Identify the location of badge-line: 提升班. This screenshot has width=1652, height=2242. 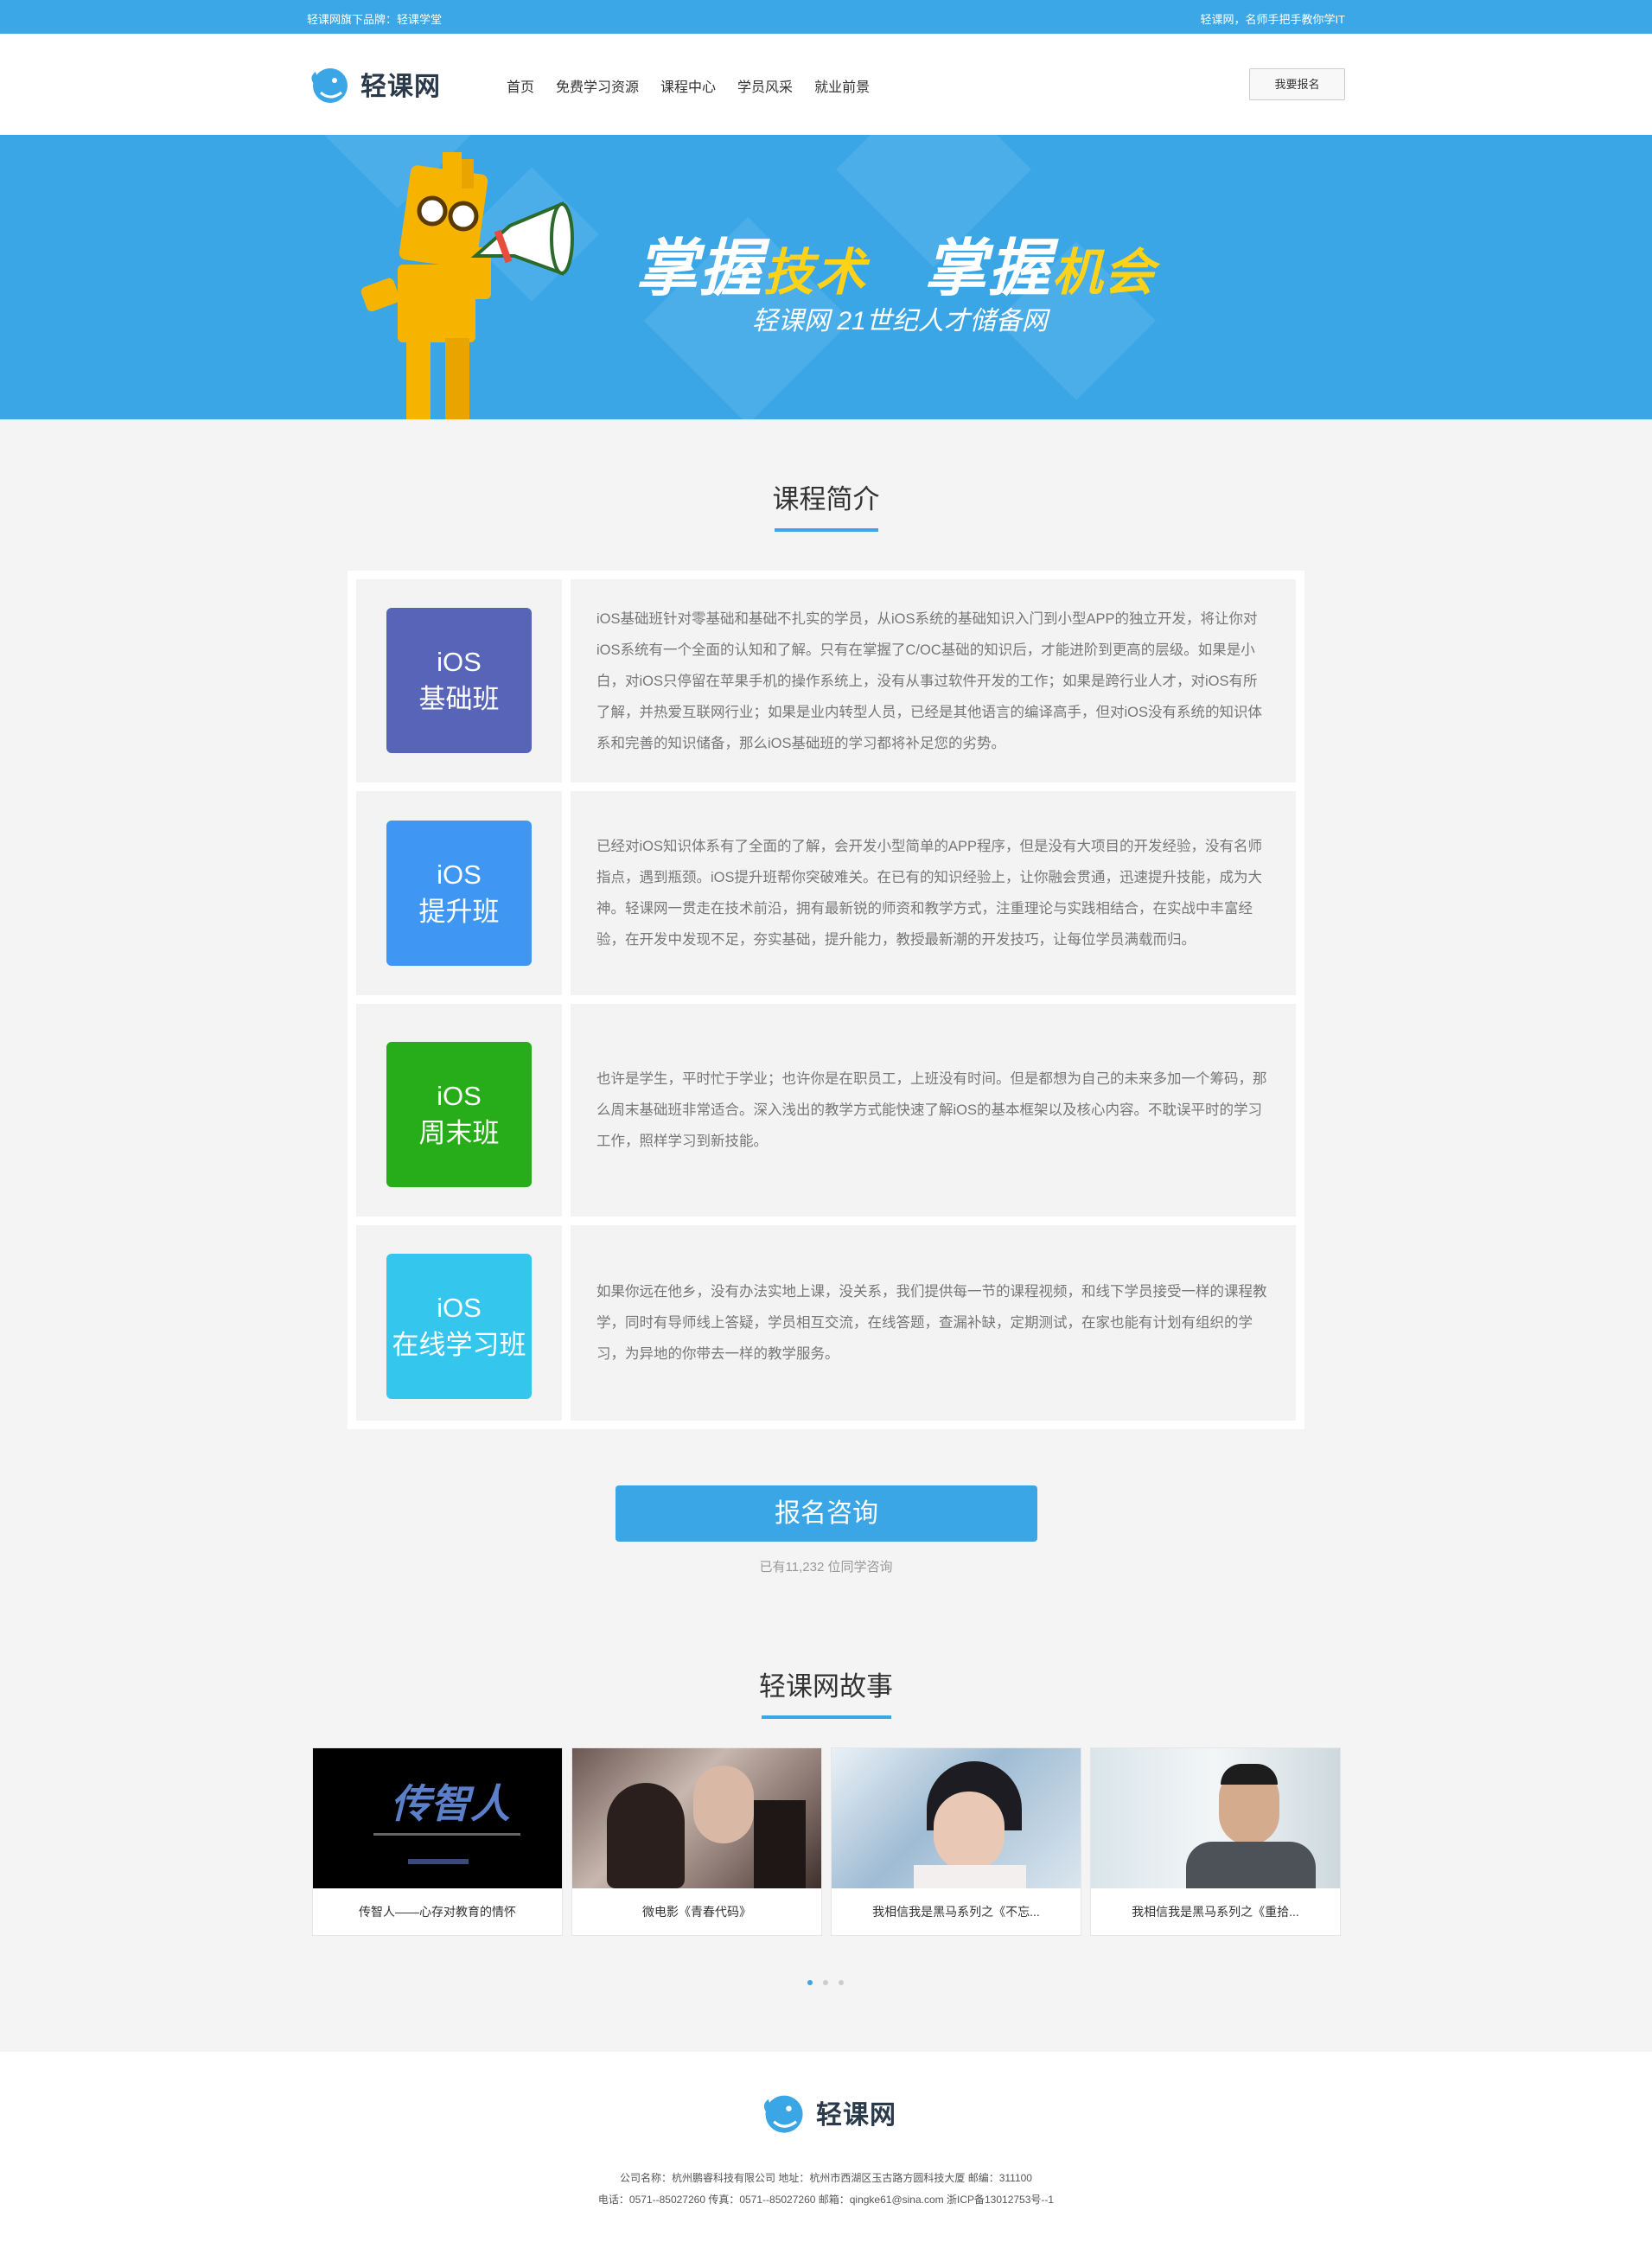
(459, 912).